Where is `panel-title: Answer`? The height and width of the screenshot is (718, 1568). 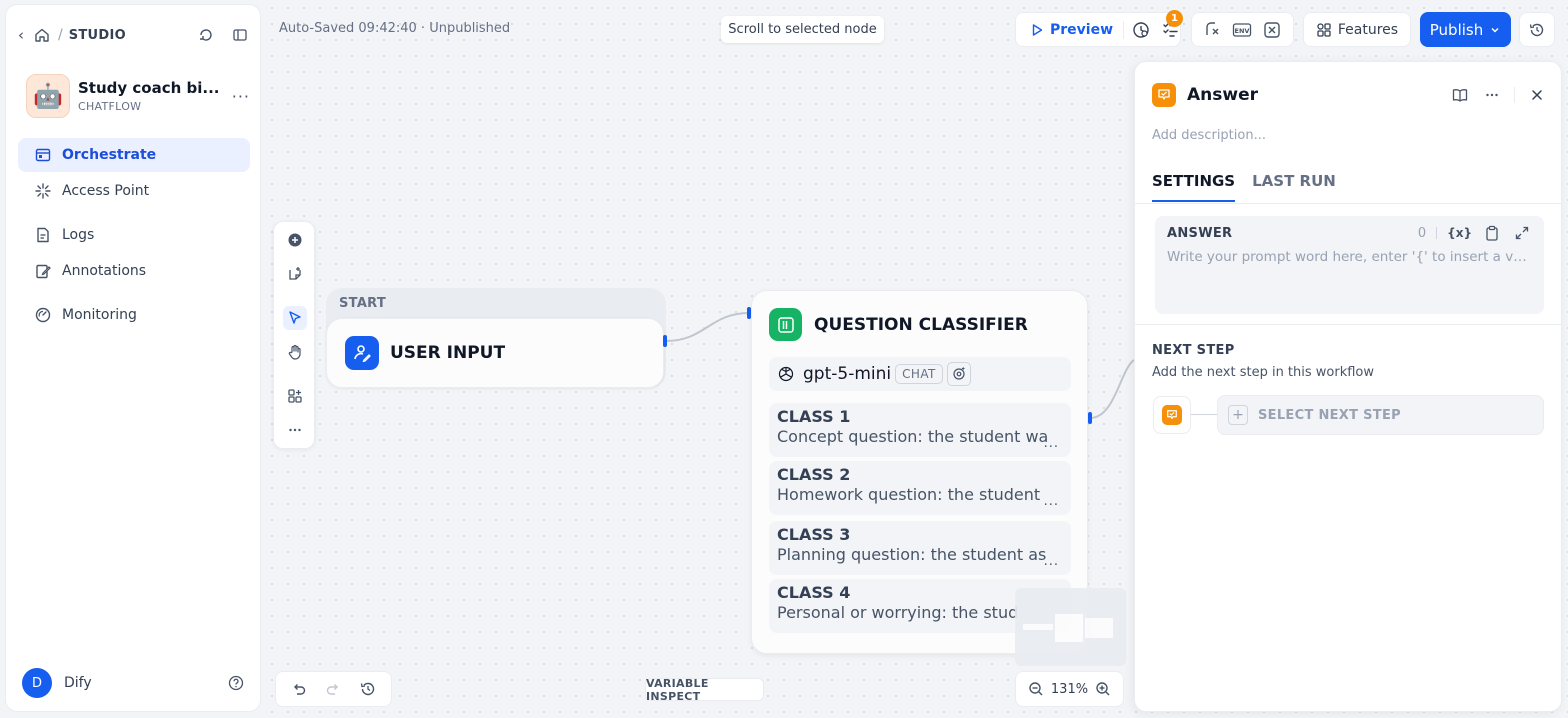 panel-title: Answer is located at coordinates (1222, 95).